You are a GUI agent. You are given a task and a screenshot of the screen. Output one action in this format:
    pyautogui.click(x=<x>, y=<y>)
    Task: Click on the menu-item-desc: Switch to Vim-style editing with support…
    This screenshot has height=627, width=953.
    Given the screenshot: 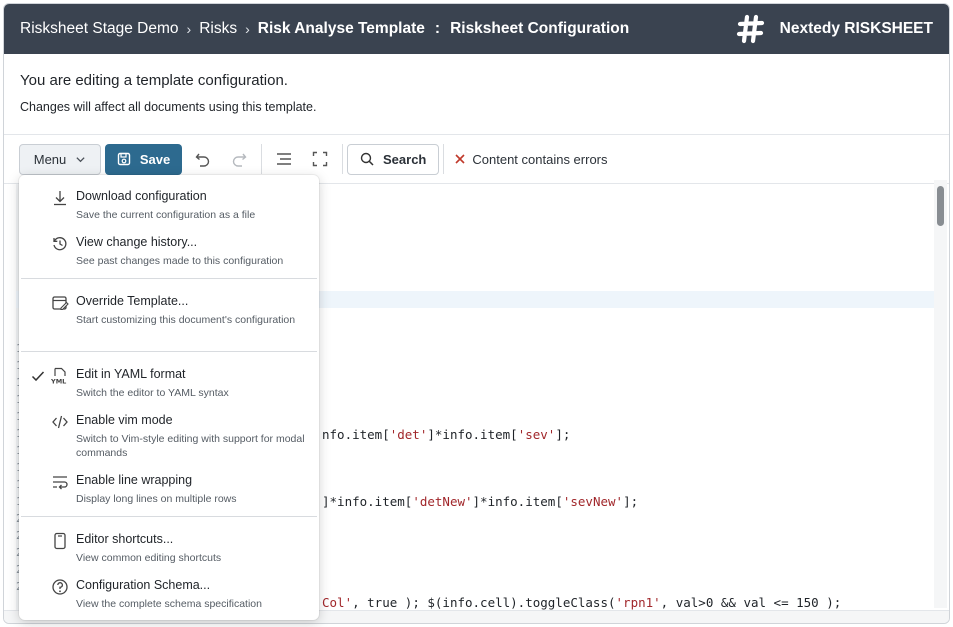 What is the action you would take?
    pyautogui.click(x=190, y=446)
    